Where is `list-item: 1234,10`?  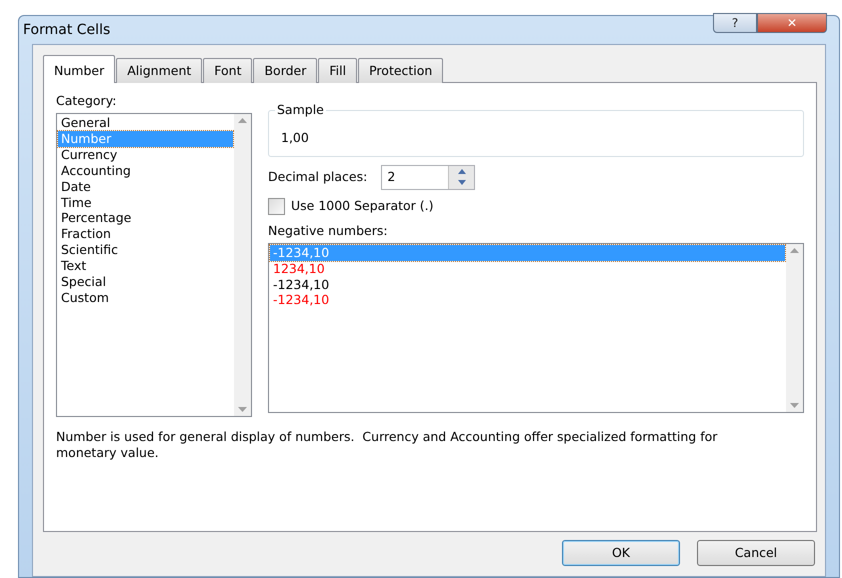 list-item: 1234,10 is located at coordinates (527, 268).